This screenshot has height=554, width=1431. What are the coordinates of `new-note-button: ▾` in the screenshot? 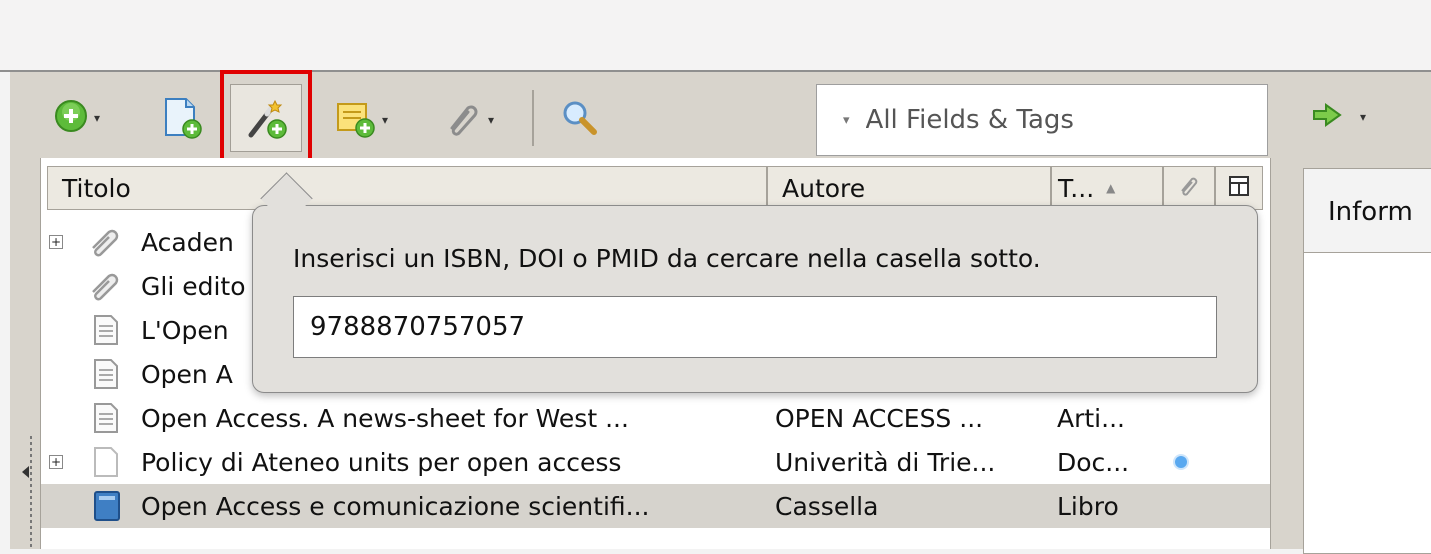 It's located at (362, 120).